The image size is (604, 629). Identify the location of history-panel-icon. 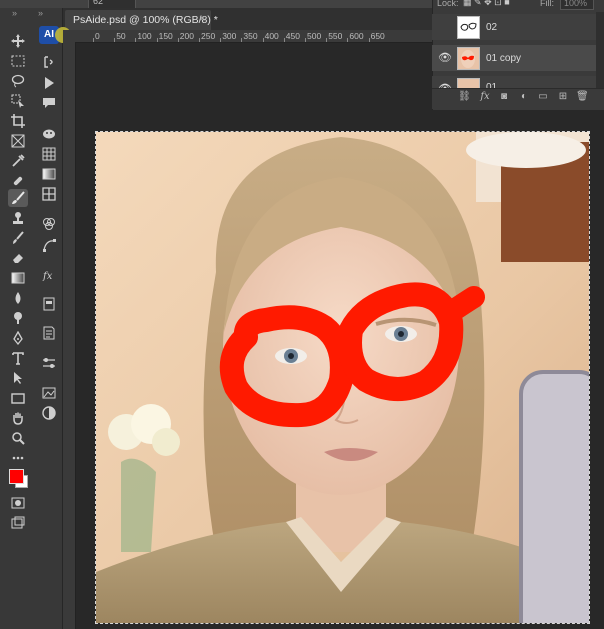
(49, 62).